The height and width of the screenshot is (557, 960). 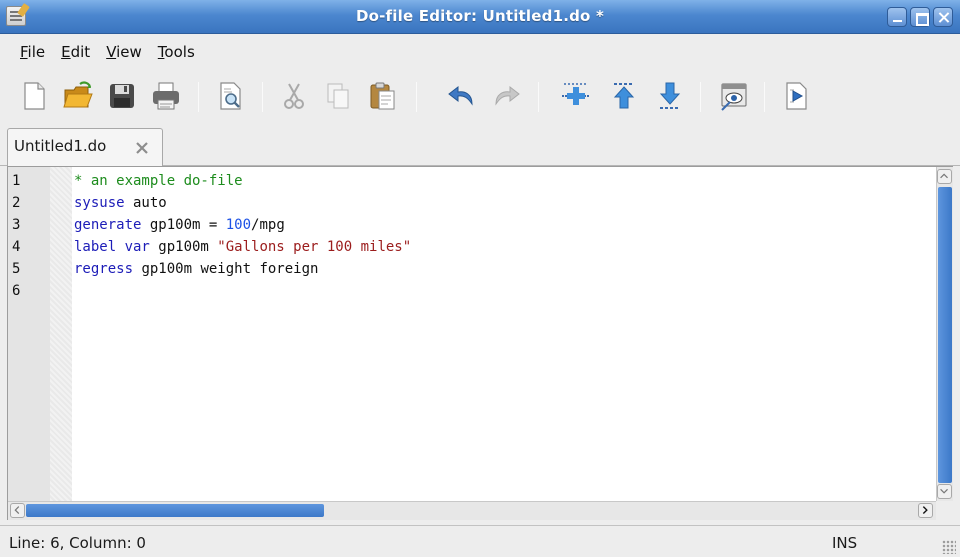 What do you see at coordinates (16, 291) in the screenshot?
I see `line-number: 6` at bounding box center [16, 291].